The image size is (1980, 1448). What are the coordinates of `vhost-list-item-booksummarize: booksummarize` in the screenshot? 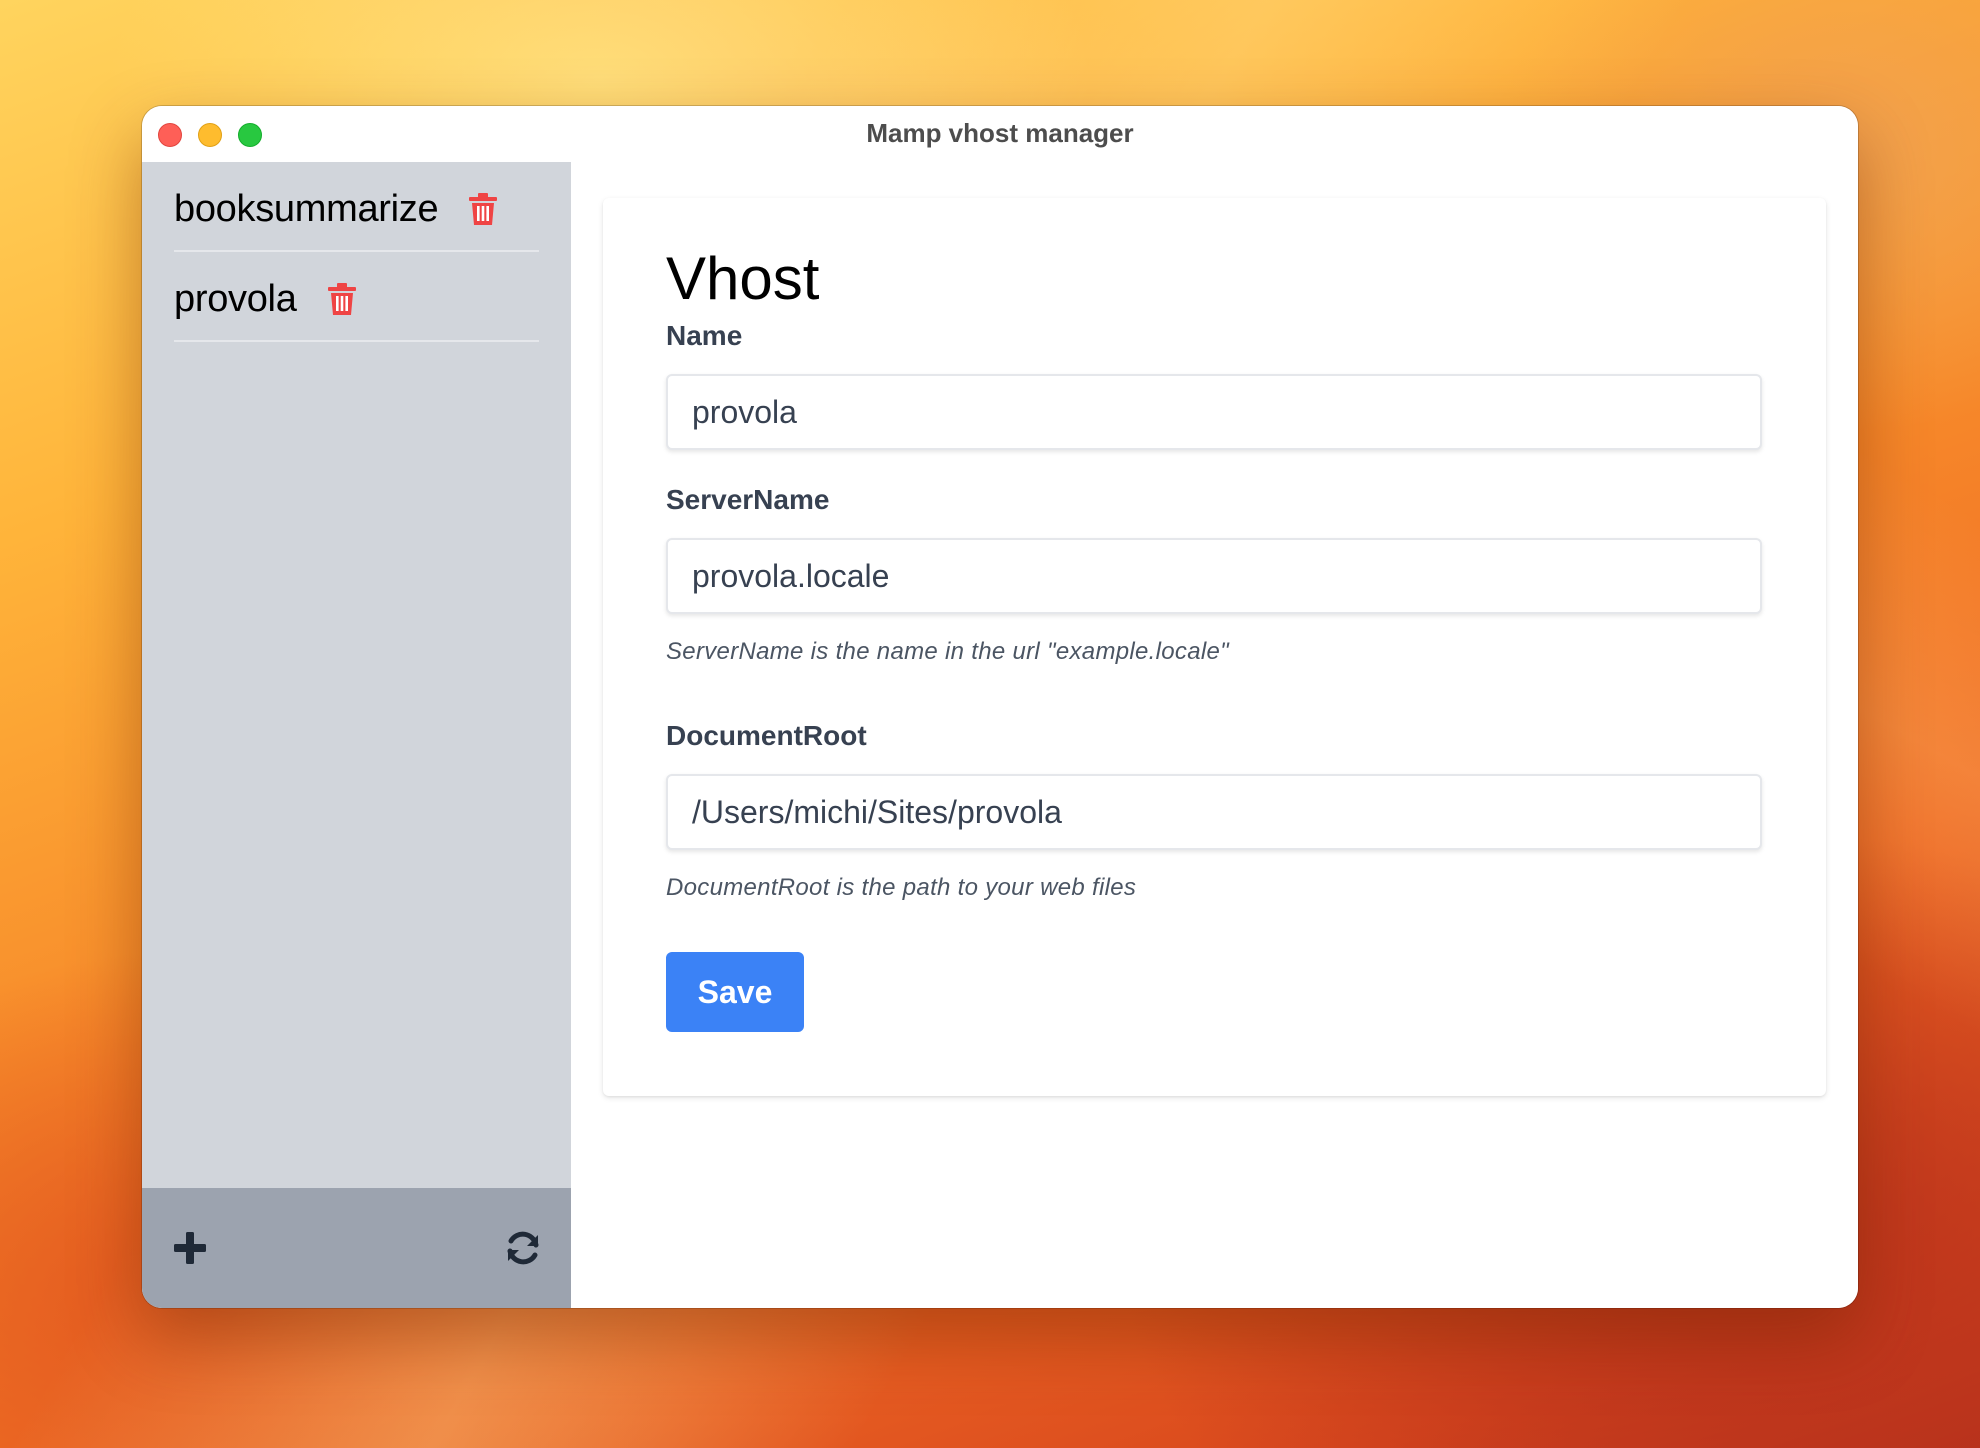 It's located at (356, 207).